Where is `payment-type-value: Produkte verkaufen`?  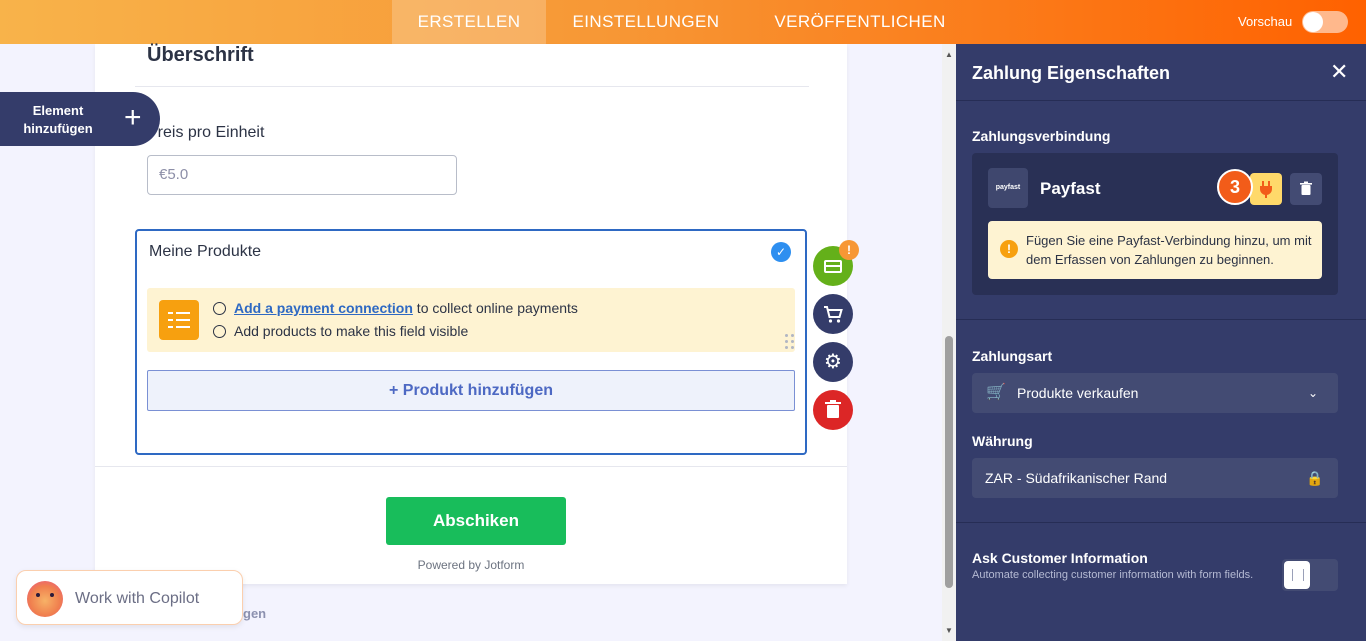 payment-type-value: Produkte verkaufen is located at coordinates (1078, 393).